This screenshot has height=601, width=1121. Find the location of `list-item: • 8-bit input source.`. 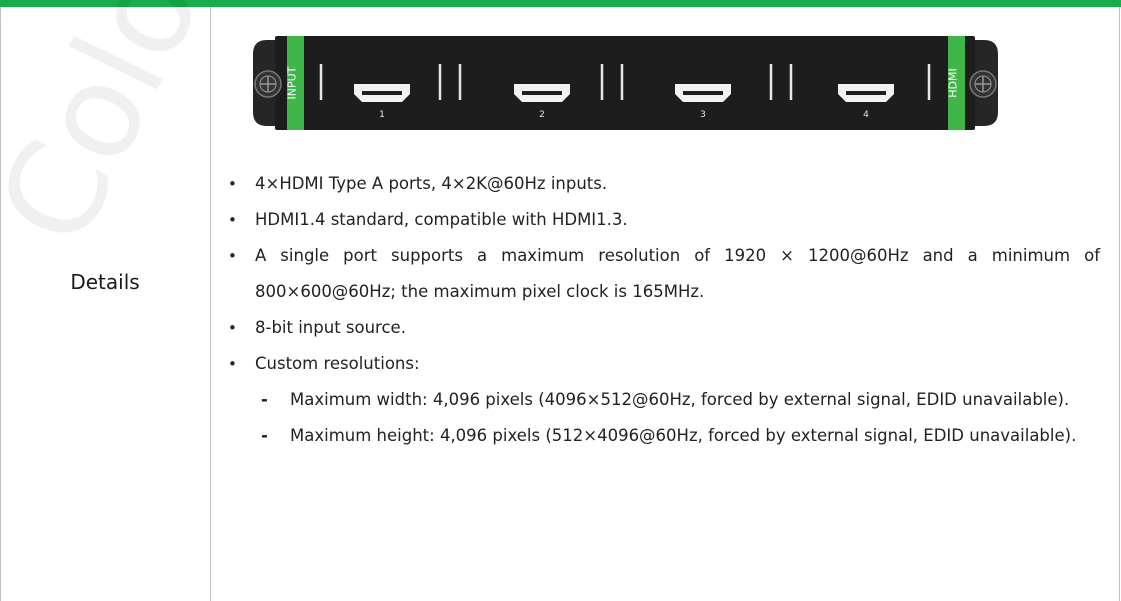

list-item: • 8-bit input source. is located at coordinates (664, 328).